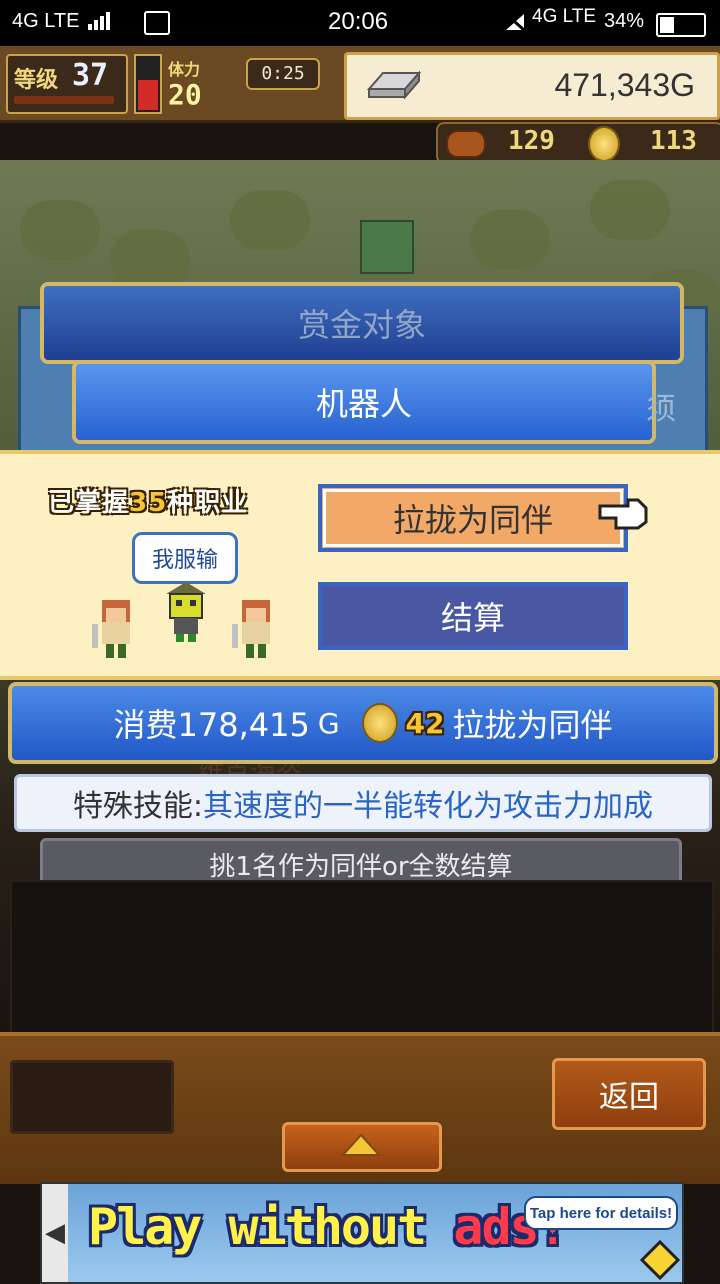  What do you see at coordinates (473, 518) in the screenshot?
I see `recruit-button: 拉拢为同伴` at bounding box center [473, 518].